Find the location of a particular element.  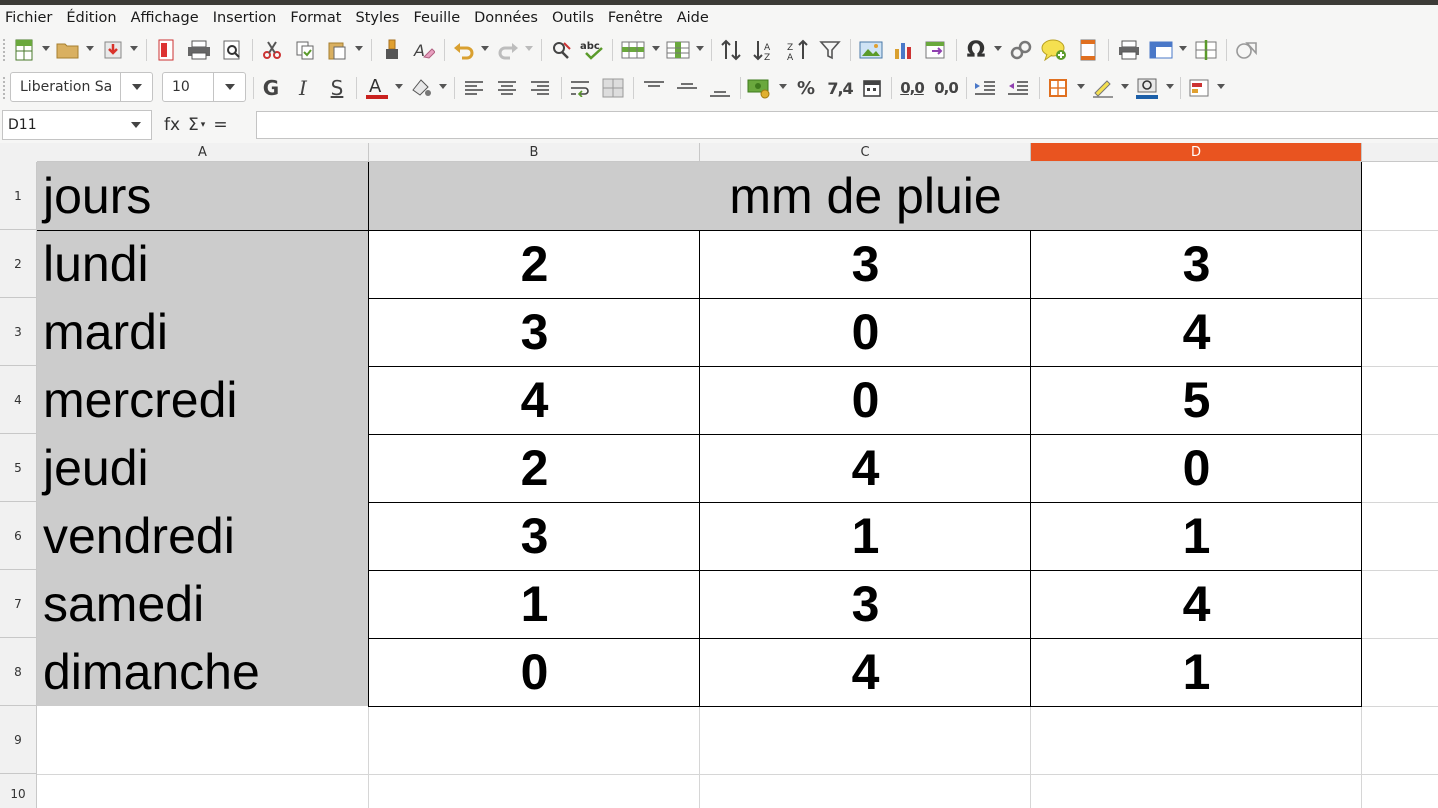

print-icon is located at coordinates (199, 50).